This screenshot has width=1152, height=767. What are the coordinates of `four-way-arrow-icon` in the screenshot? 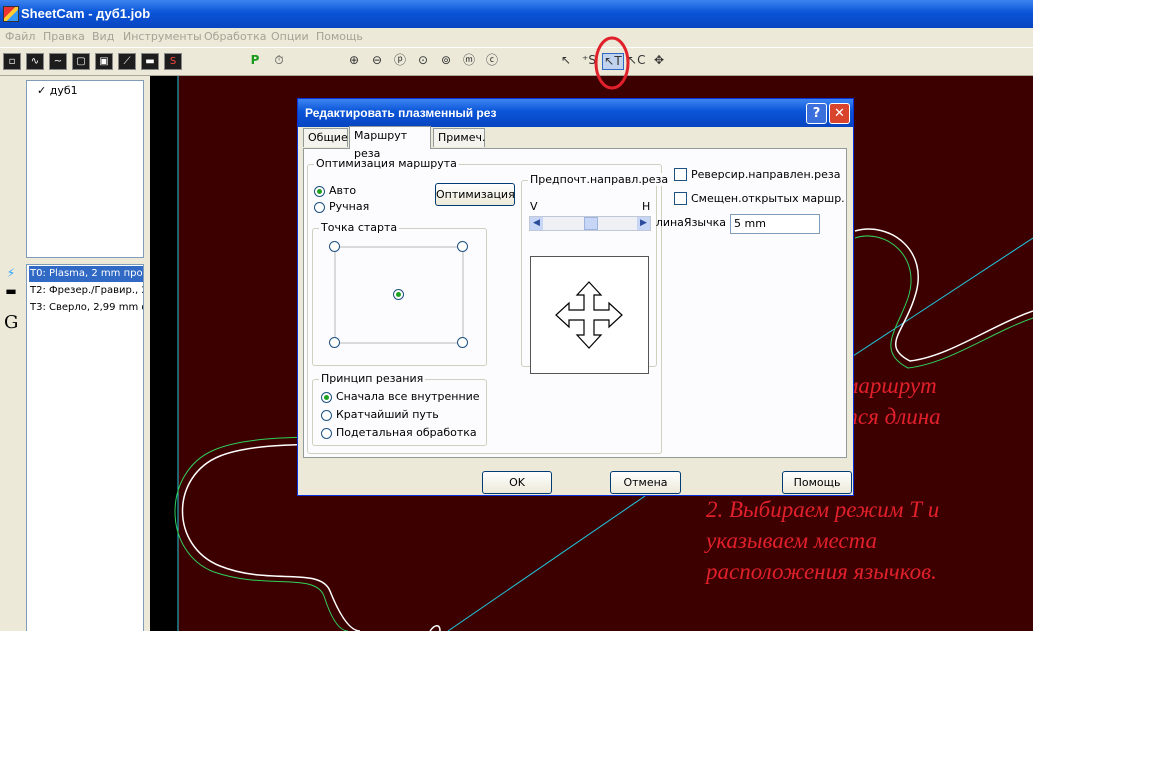 It's located at (589, 315).